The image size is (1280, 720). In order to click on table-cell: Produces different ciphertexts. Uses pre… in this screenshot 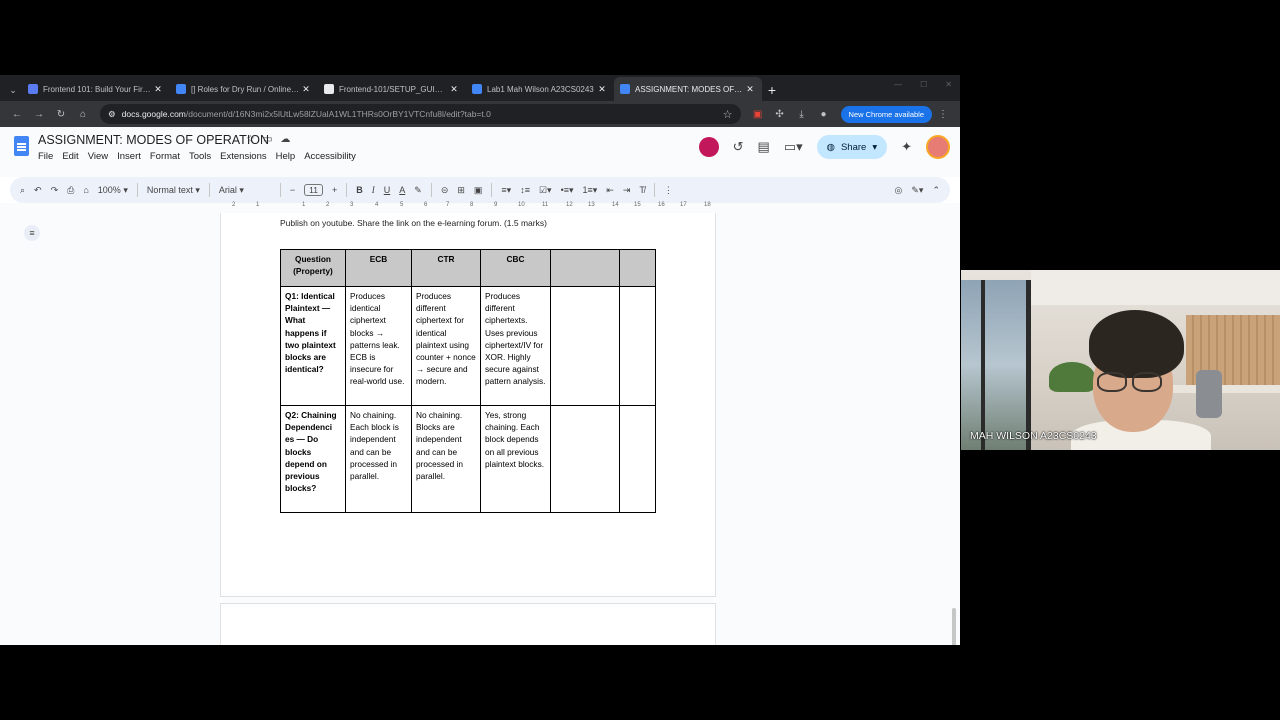, I will do `click(515, 346)`.